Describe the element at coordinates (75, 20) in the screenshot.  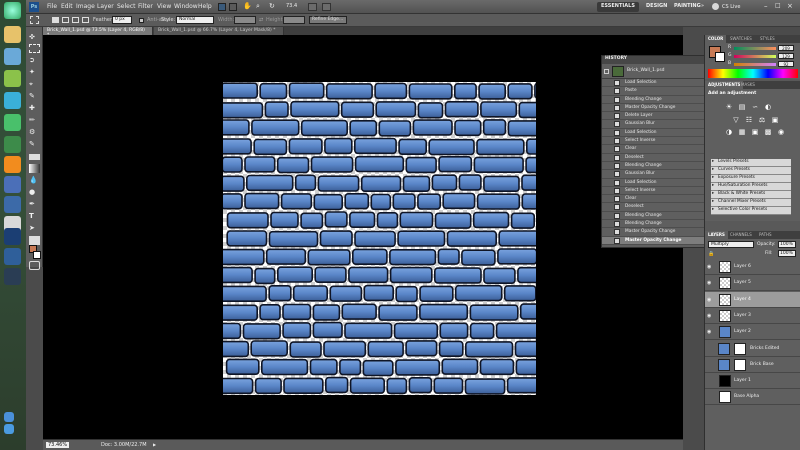
I see `subtract-selection-icon` at that location.